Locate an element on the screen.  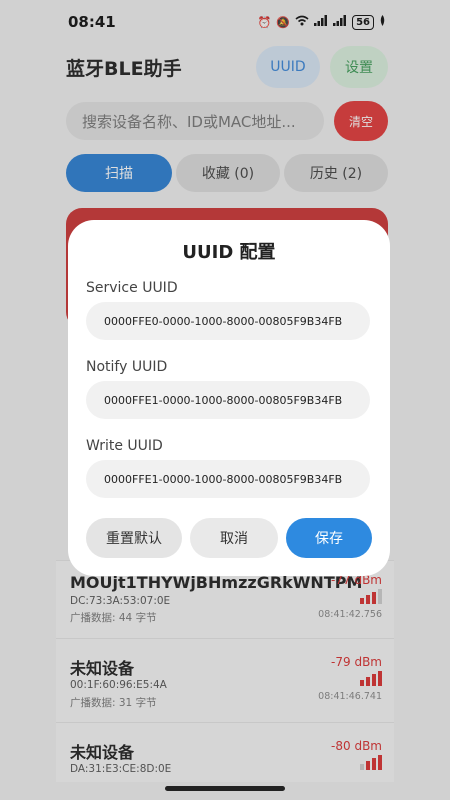
service-uuid-field: 0000FFE0-0000-1000-8000-00805F9B34FB is located at coordinates (228, 321).